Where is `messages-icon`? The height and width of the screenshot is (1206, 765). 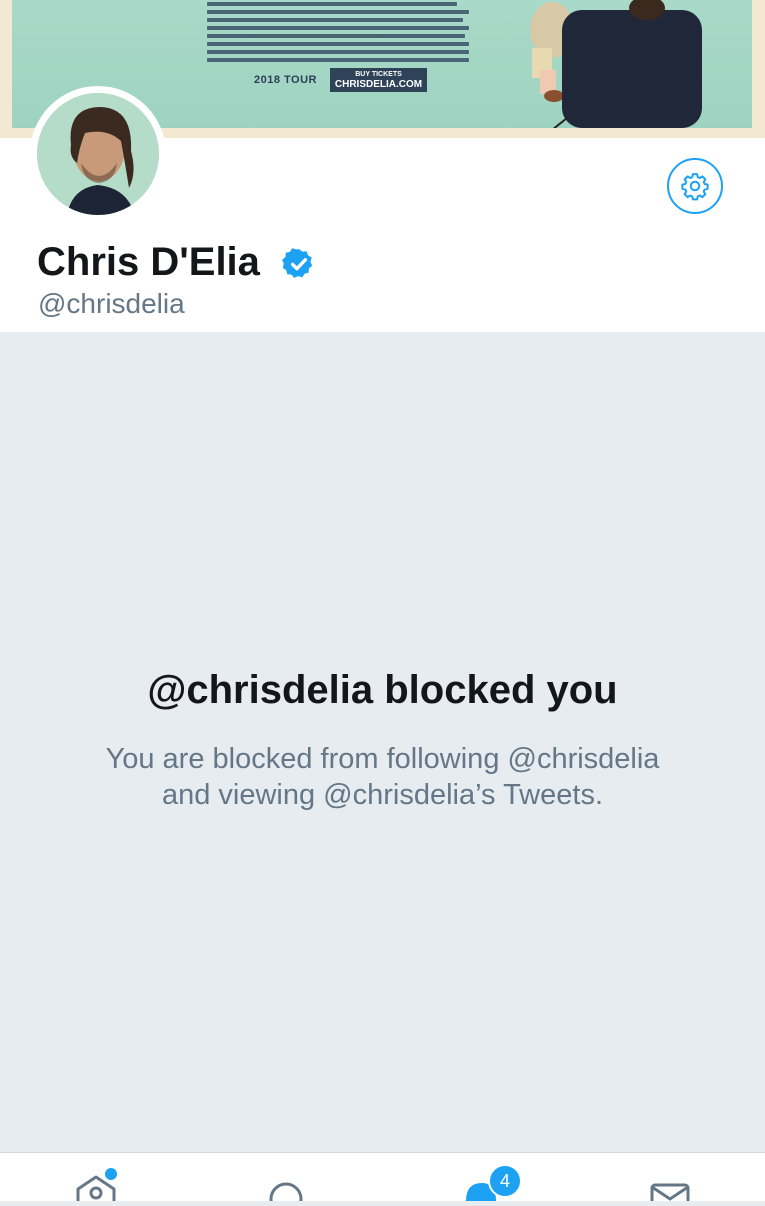
messages-icon is located at coordinates (670, 1194).